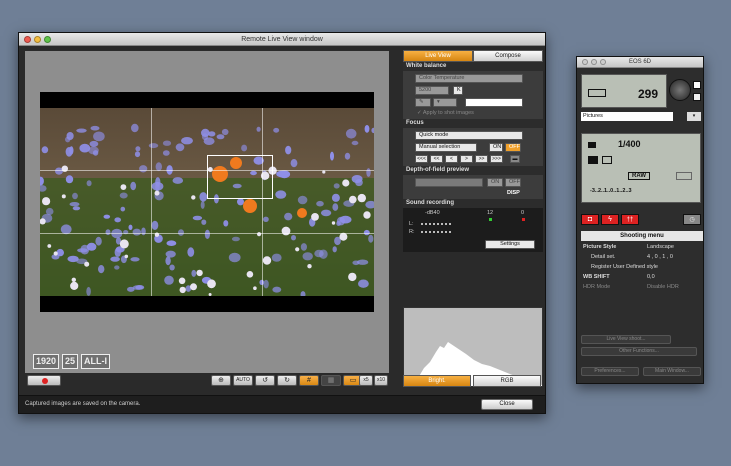 This screenshot has height=466, width=731. What do you see at coordinates (610, 219) in the screenshot?
I see `flash-icon: ϟ` at bounding box center [610, 219].